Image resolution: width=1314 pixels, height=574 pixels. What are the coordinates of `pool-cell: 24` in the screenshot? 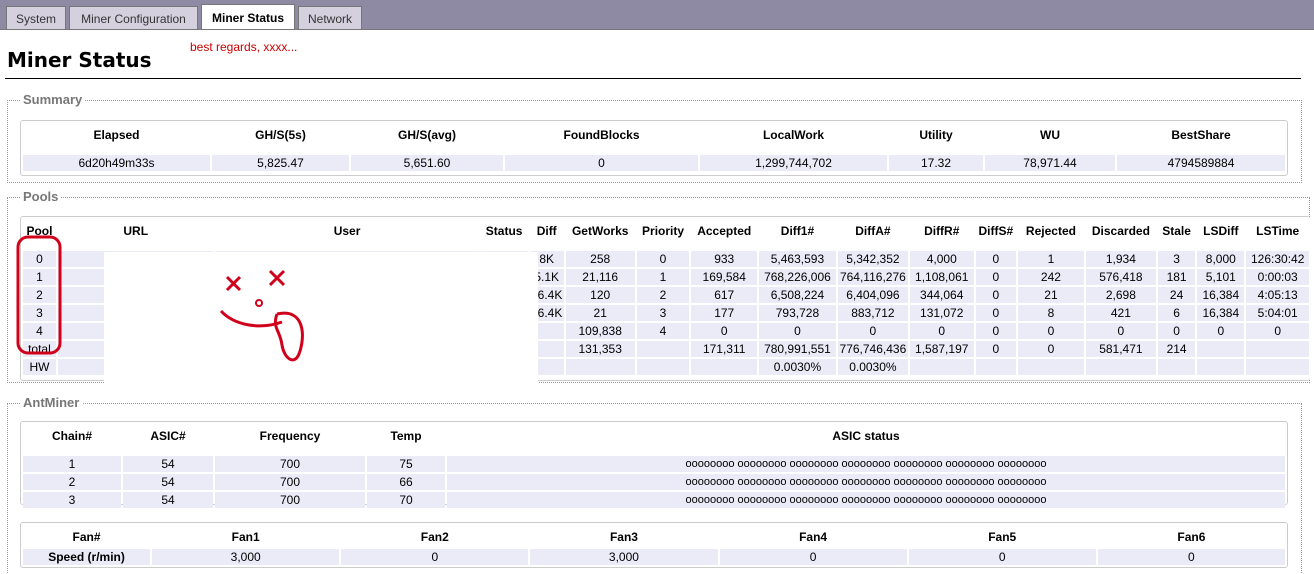 It's located at (1176, 295).